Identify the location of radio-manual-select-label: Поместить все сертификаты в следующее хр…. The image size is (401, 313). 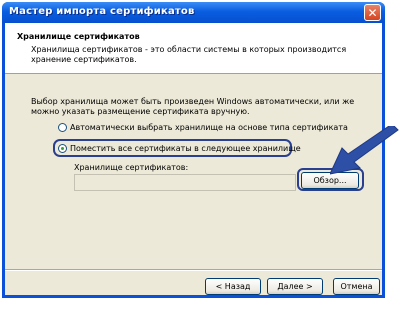
(185, 148).